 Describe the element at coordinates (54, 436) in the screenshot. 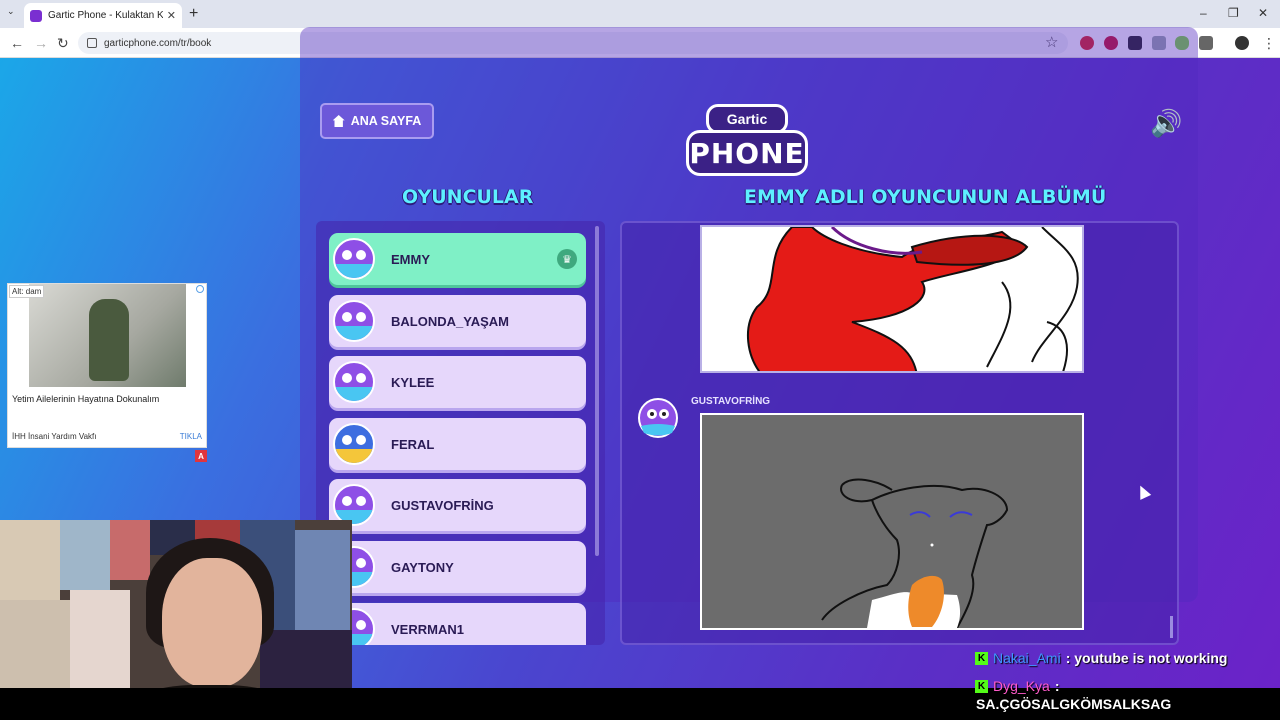

I see `ad-sponsor: İHH İnsani Yardım Vakfı` at that location.